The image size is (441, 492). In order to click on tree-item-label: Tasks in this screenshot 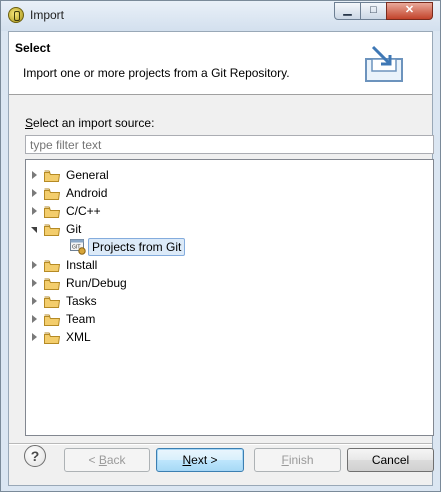, I will do `click(81, 301)`.